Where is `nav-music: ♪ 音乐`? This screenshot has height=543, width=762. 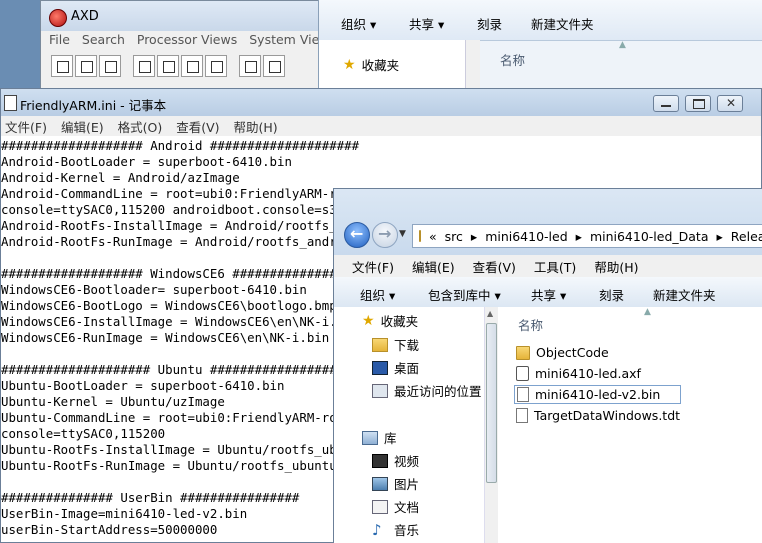
nav-music: ♪ 音乐 is located at coordinates (395, 529).